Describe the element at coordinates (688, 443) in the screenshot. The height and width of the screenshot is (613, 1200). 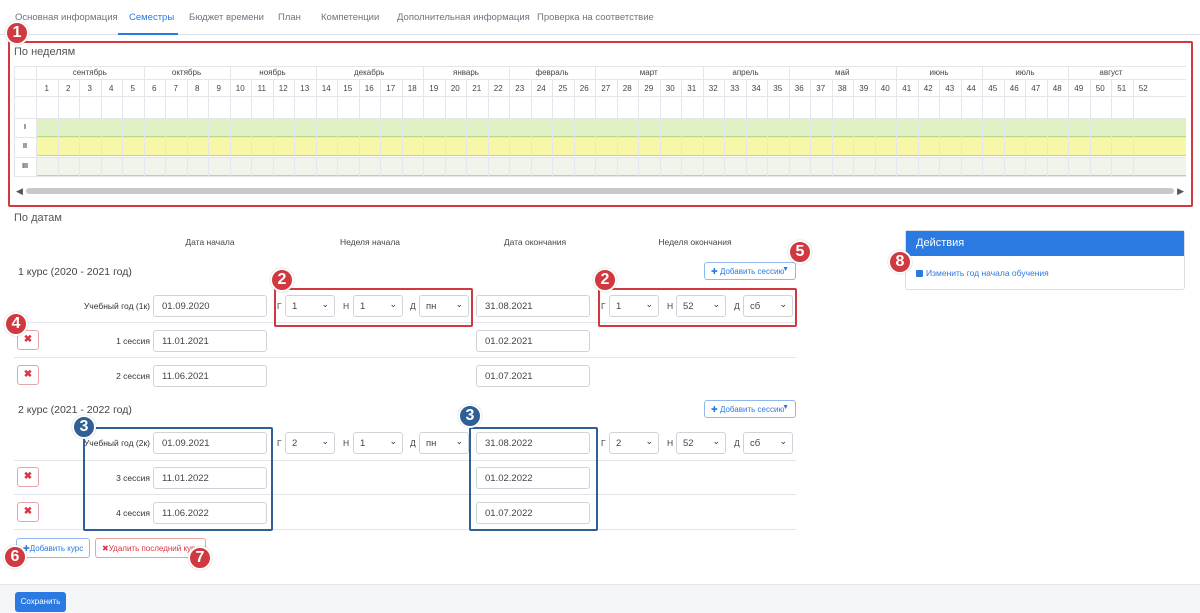
I see `end-n-value: 52` at that location.